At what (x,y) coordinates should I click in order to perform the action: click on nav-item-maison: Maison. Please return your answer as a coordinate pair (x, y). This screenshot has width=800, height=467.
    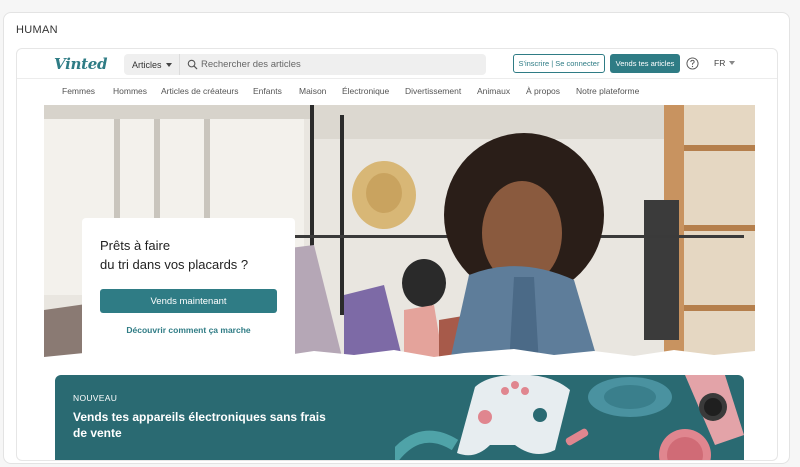
    Looking at the image, I should click on (312, 91).